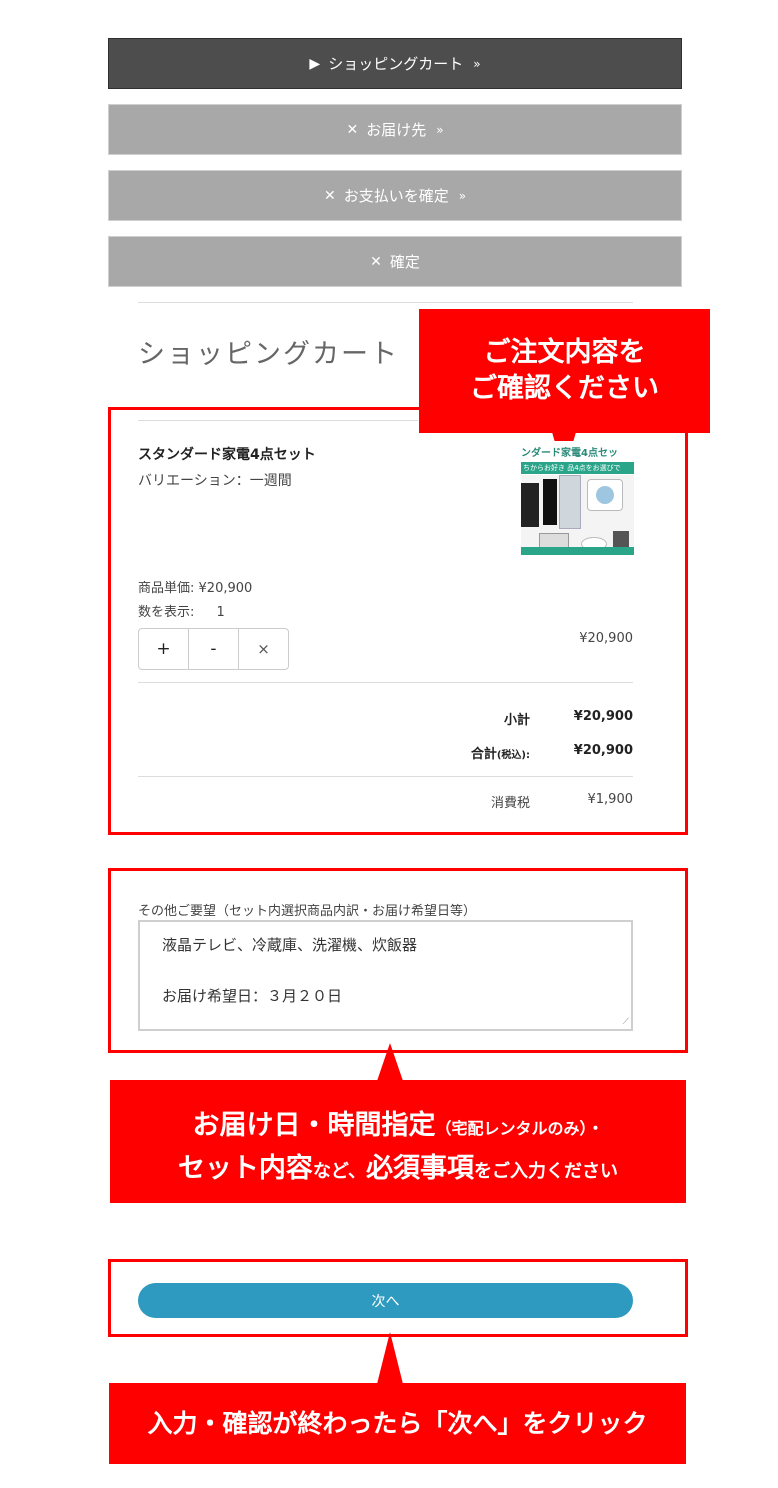 The image size is (778, 1488). What do you see at coordinates (564, 352) in the screenshot?
I see `callout-text: ご注文内容を` at bounding box center [564, 352].